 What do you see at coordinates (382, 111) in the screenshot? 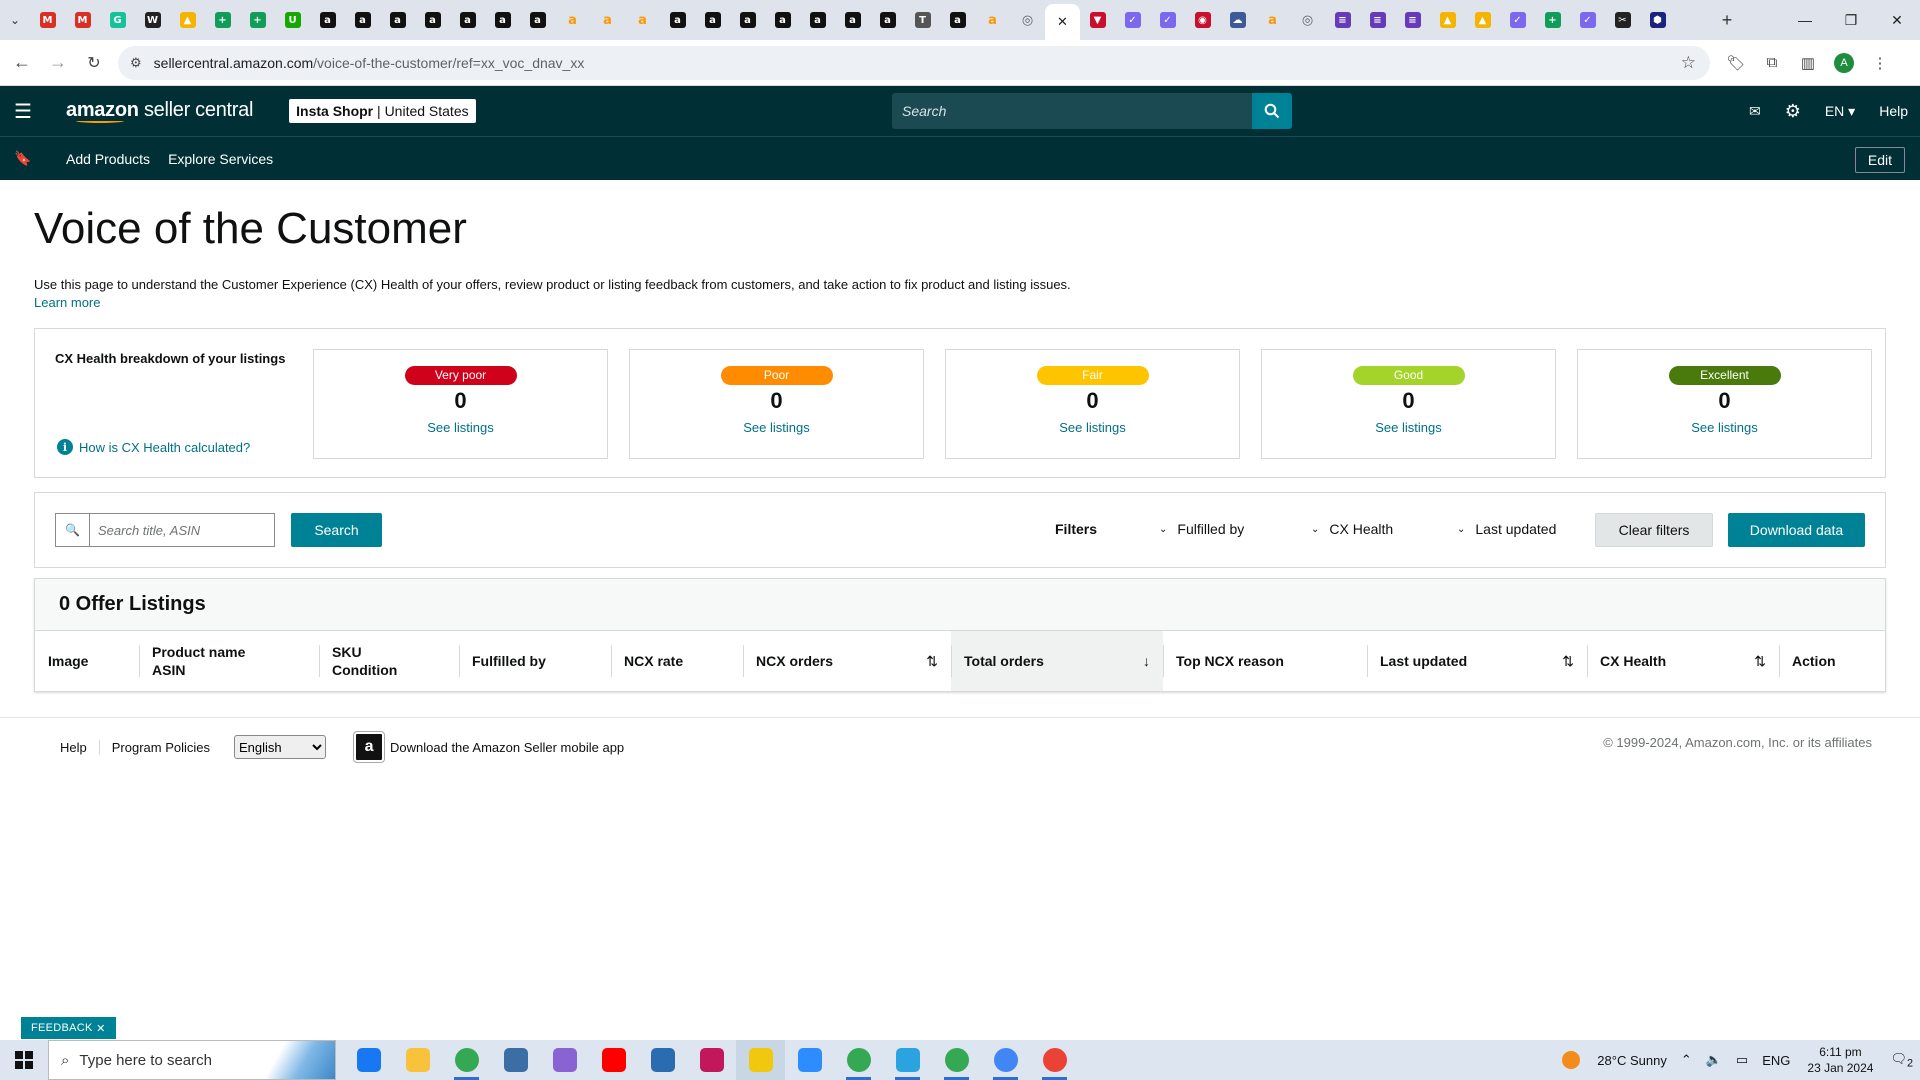
I see `account-switcher: Insta Shopr | United States` at bounding box center [382, 111].